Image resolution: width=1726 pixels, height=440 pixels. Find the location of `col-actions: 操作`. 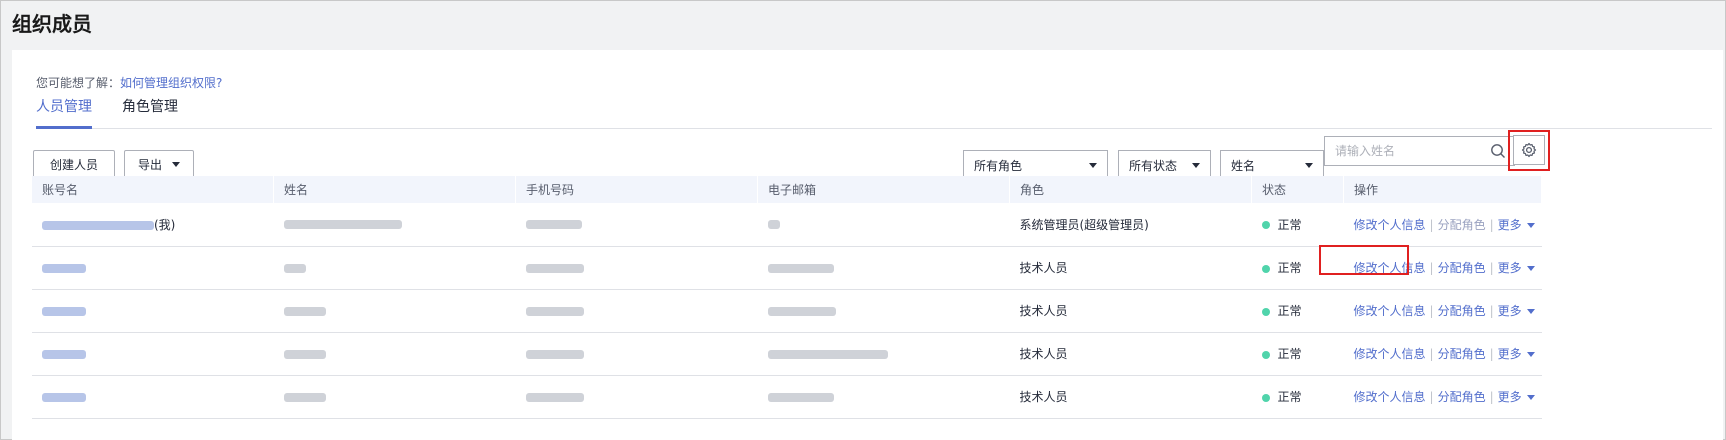

col-actions: 操作 is located at coordinates (1442, 189).